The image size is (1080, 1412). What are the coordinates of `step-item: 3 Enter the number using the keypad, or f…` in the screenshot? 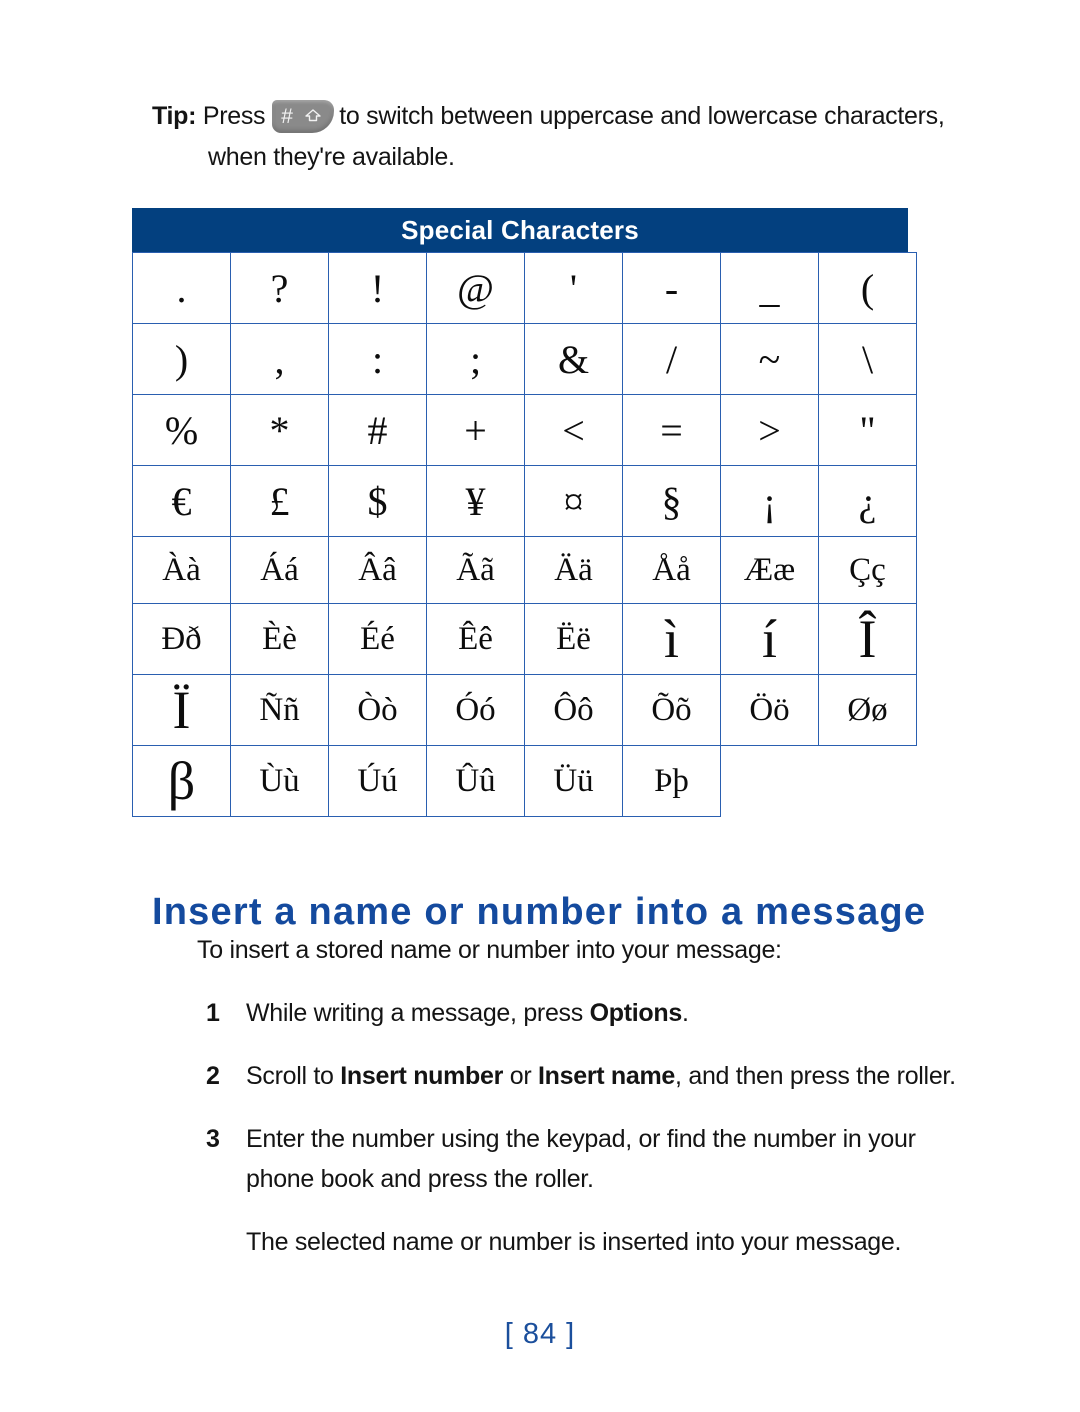 It's located at (557, 1159).